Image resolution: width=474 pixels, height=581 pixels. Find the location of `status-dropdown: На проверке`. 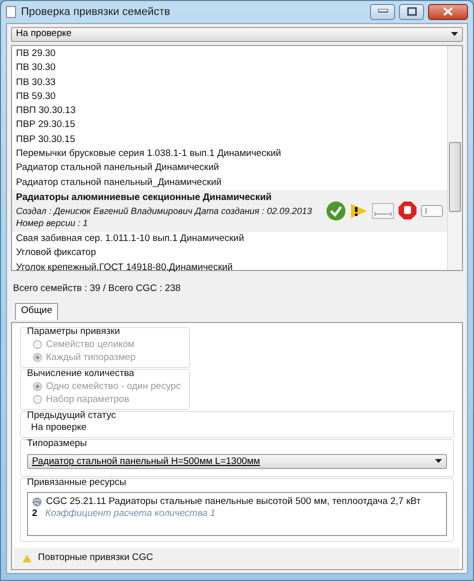

status-dropdown: На проверке is located at coordinates (237, 34).